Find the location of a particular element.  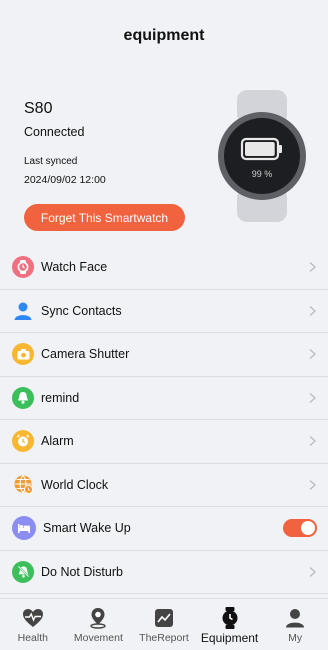

menu-item-watch-face: Watch Face is located at coordinates (164, 268).